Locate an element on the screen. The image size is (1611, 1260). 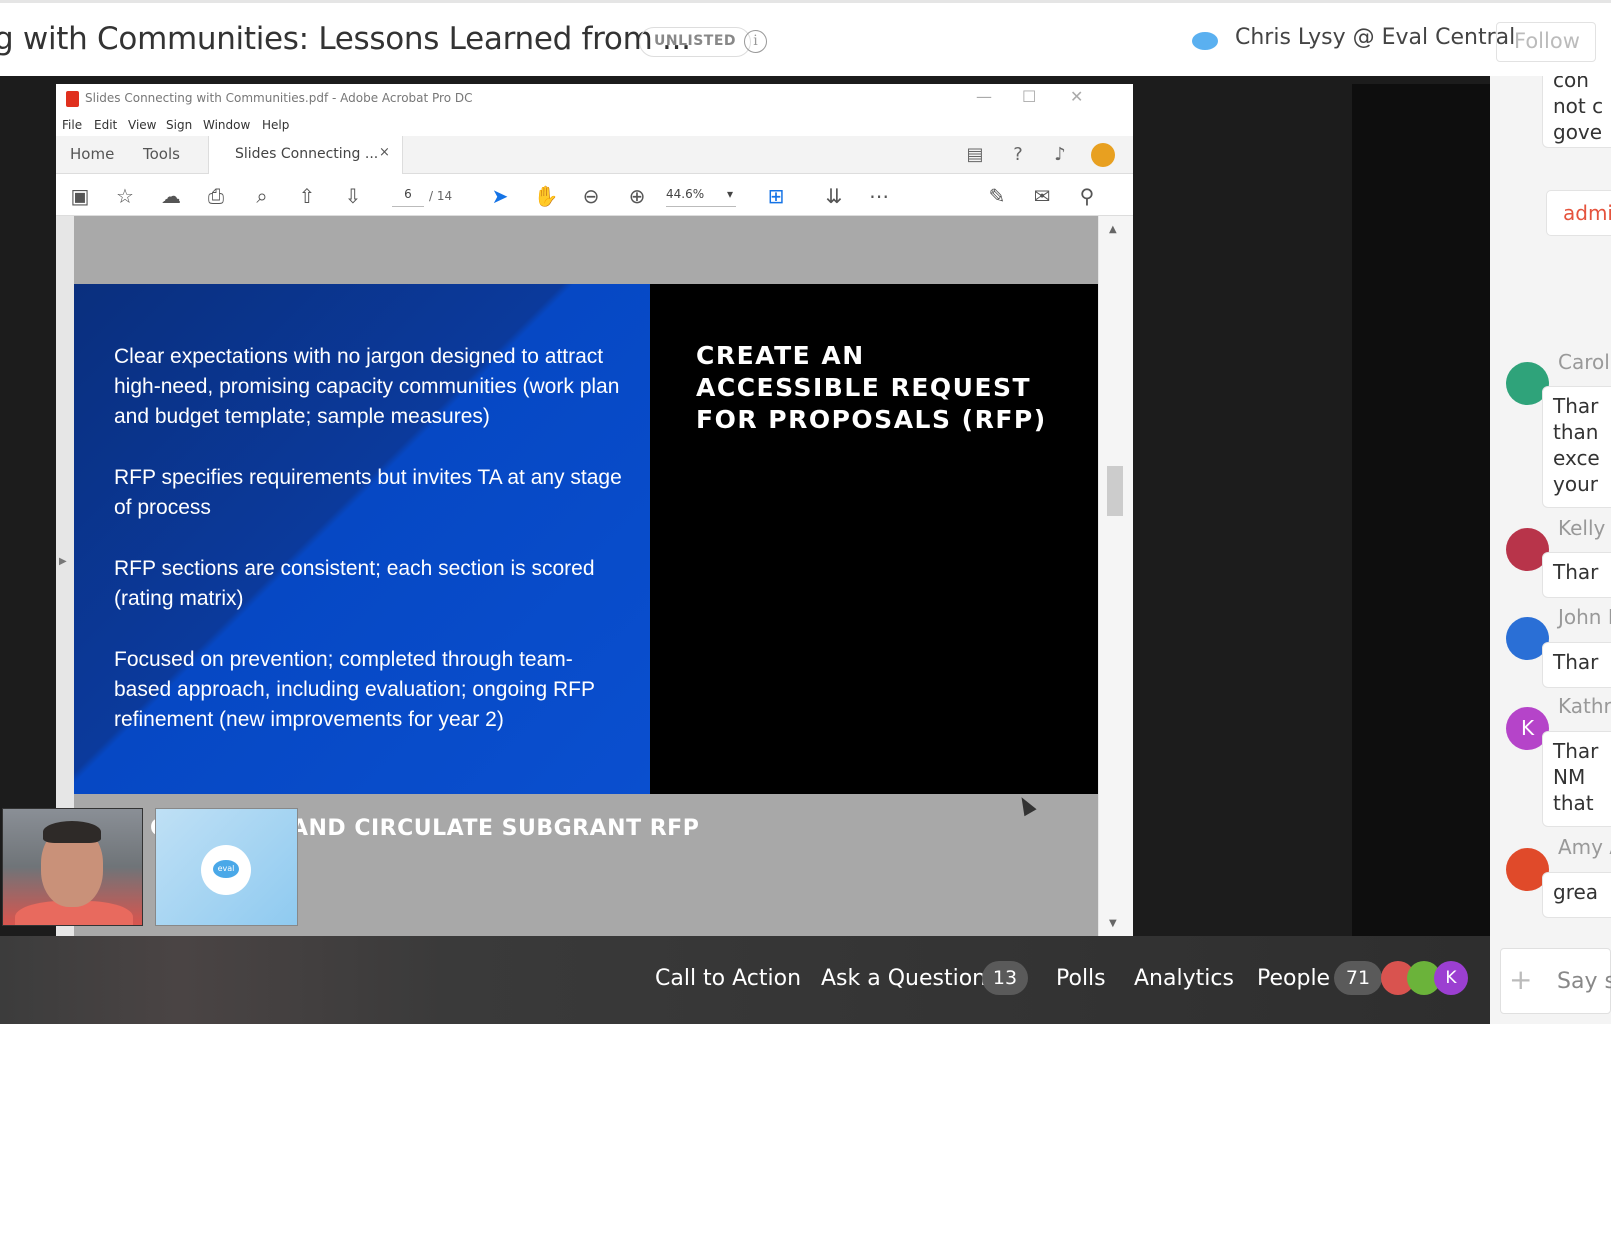
presenter-hair is located at coordinates (72, 832).